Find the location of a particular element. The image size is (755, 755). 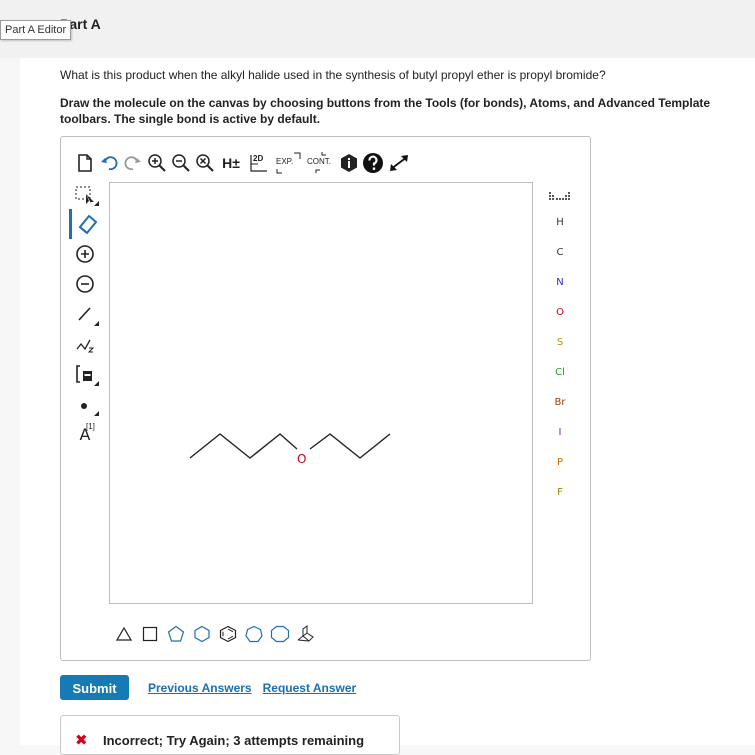

fullscreen-button is located at coordinates (399, 163).